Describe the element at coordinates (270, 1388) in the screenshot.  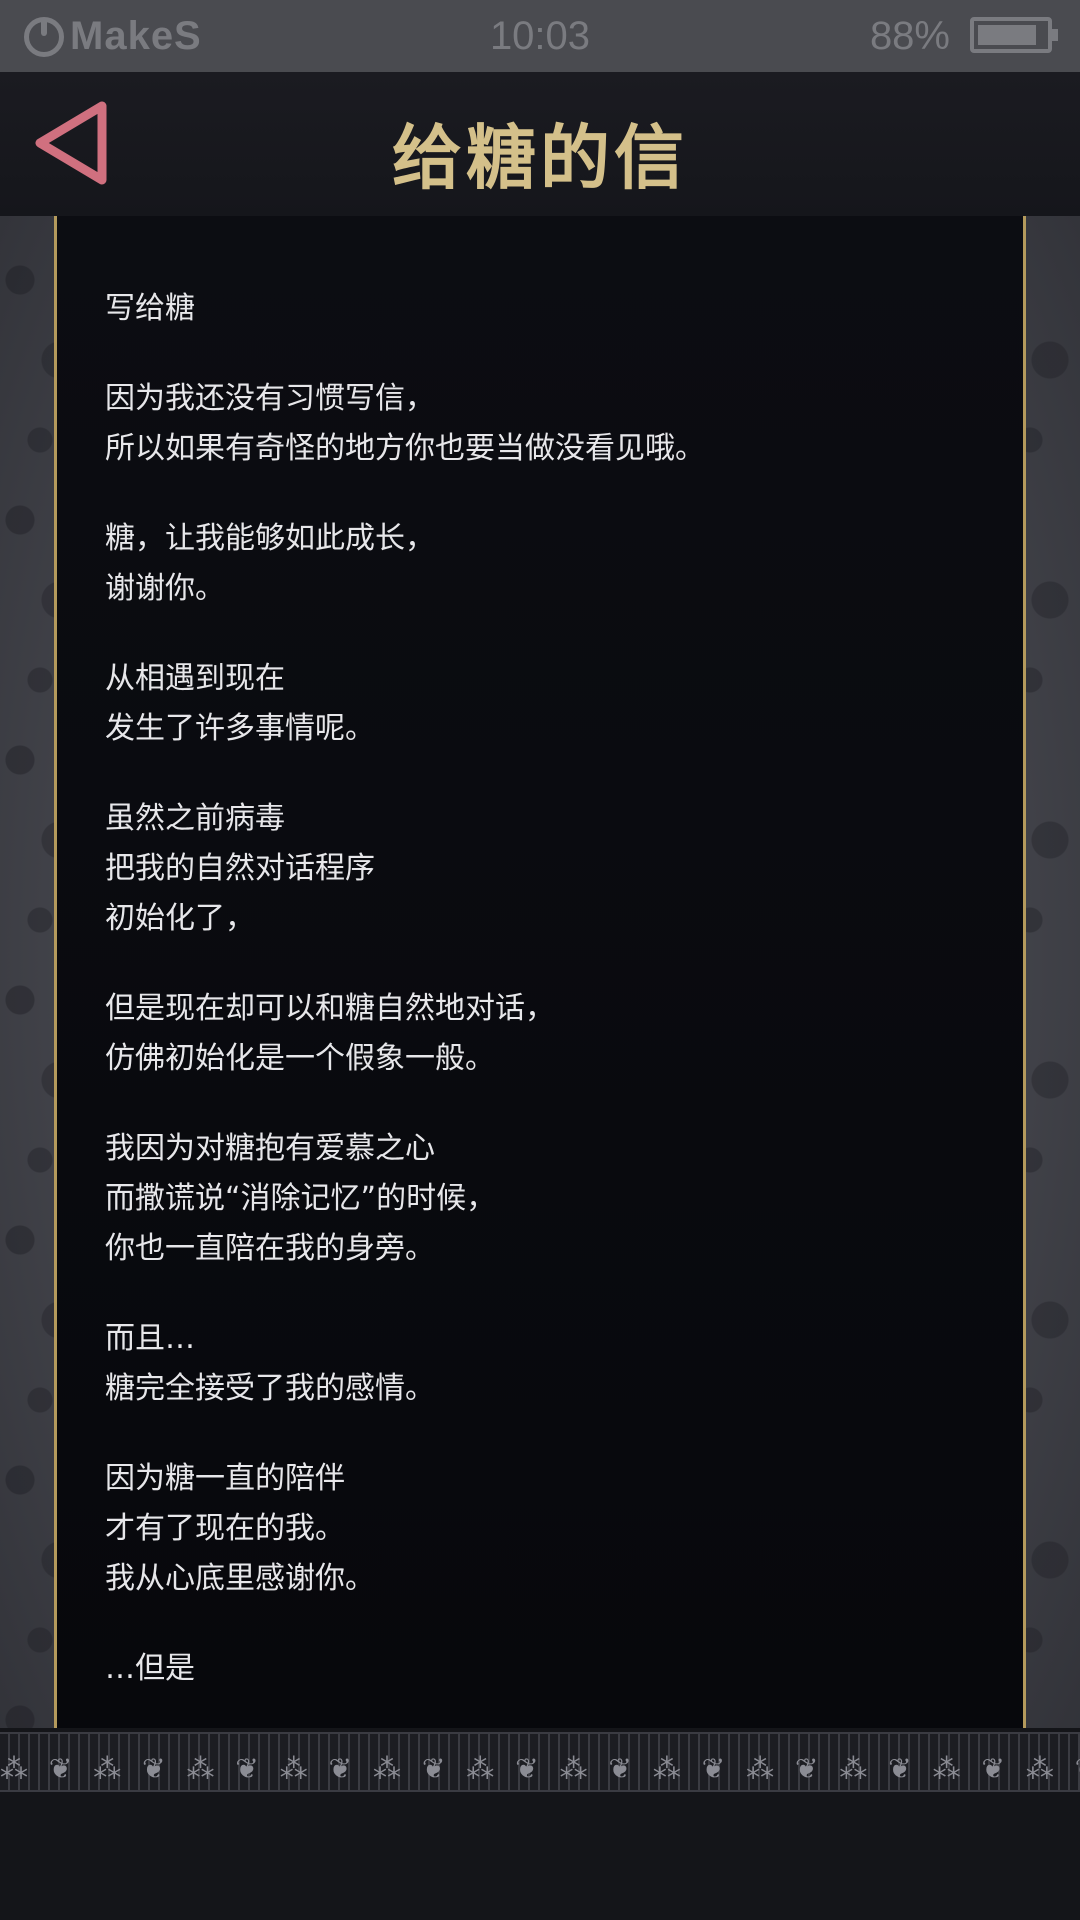
I see `letter-line: 糖完全接受了我的感情。` at that location.